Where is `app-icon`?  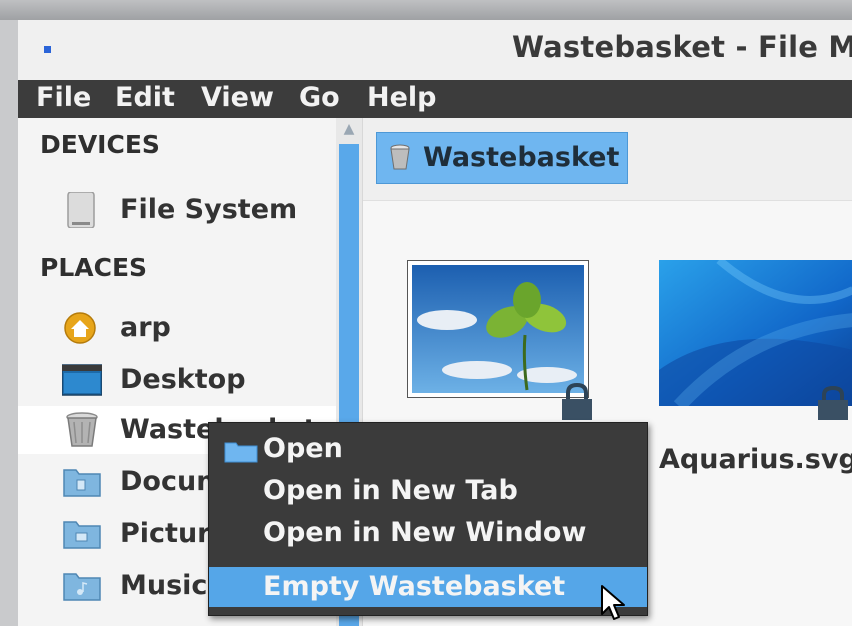
app-icon is located at coordinates (47, 49).